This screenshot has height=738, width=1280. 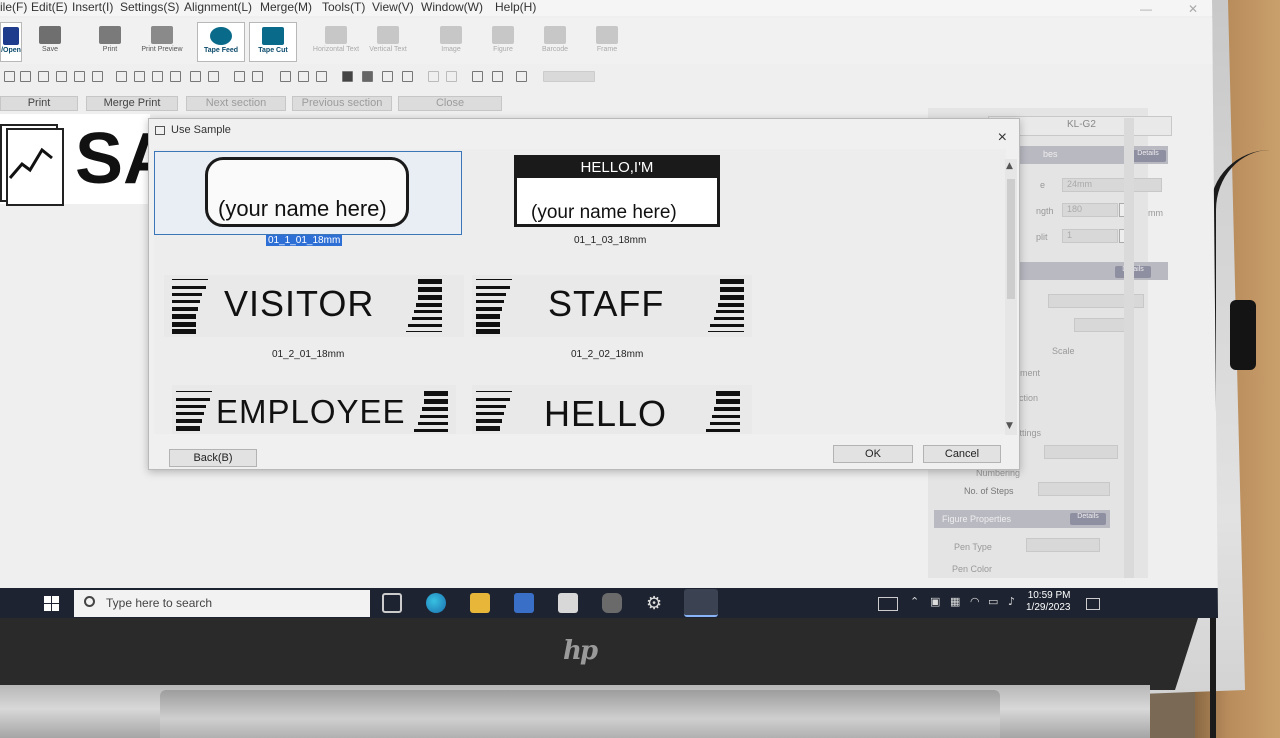 I want to click on print-button: Print, so click(x=110, y=42).